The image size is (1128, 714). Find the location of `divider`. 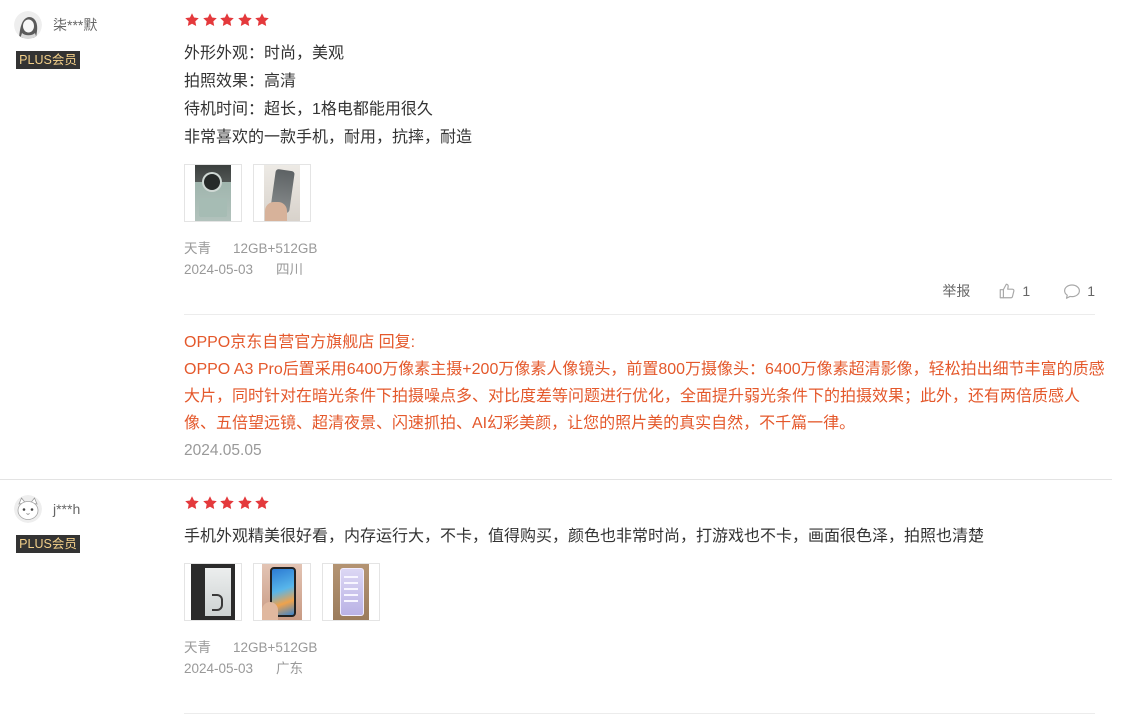

divider is located at coordinates (639, 314).